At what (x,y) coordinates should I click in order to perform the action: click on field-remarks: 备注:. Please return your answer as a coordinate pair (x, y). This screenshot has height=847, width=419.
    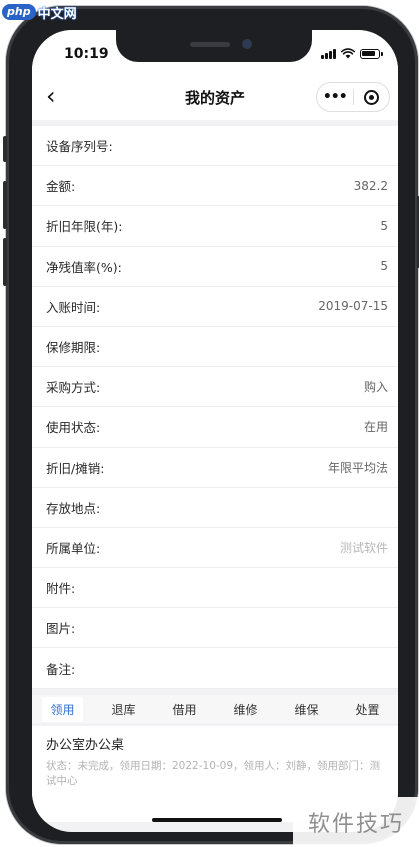
    Looking at the image, I should click on (215, 668).